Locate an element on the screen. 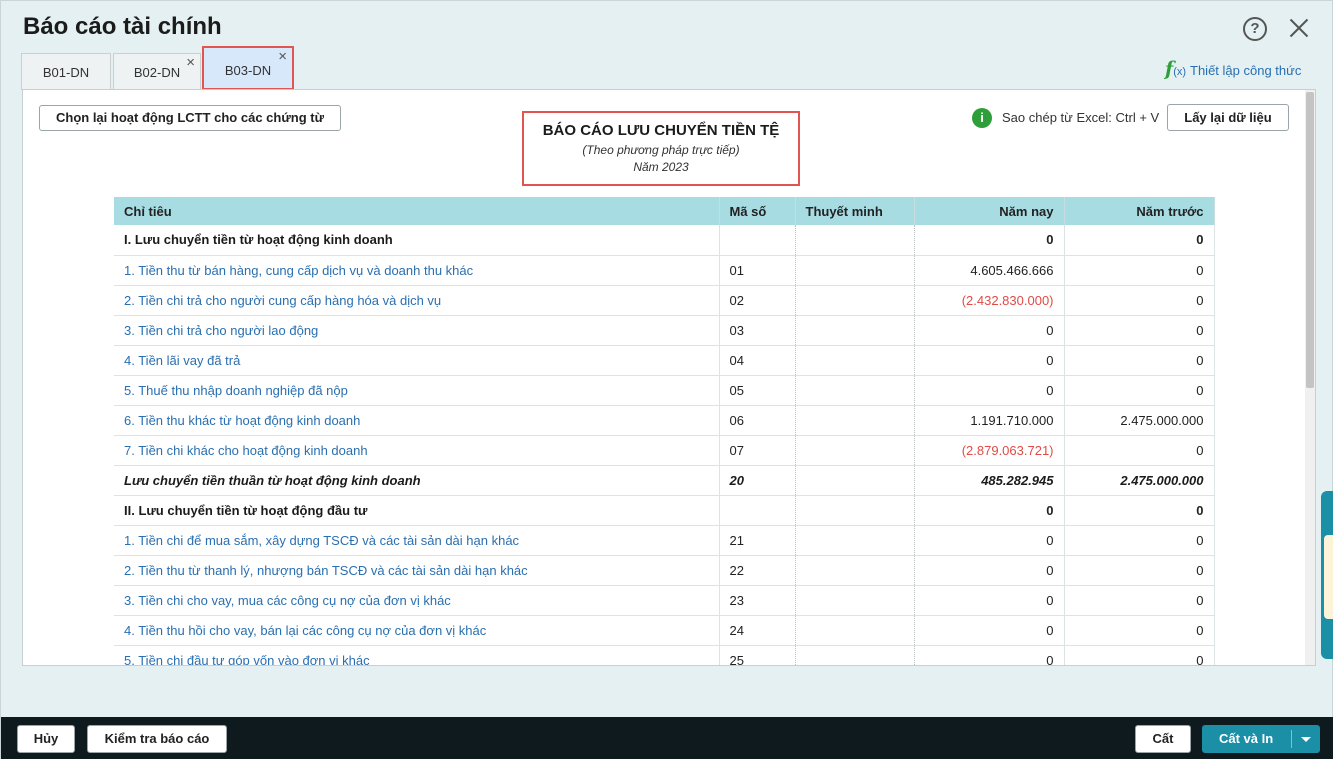 This screenshot has height=759, width=1333. cancel-button: Hủy is located at coordinates (46, 739).